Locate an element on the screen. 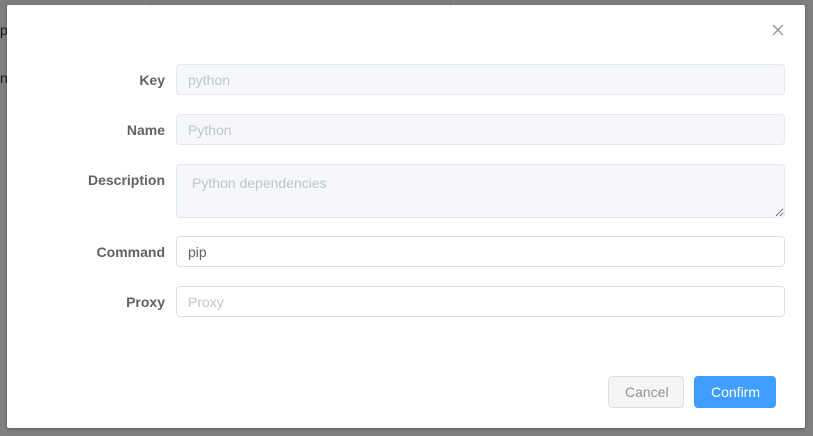 The width and height of the screenshot is (813, 436). proxy-label: Proxy is located at coordinates (145, 302).